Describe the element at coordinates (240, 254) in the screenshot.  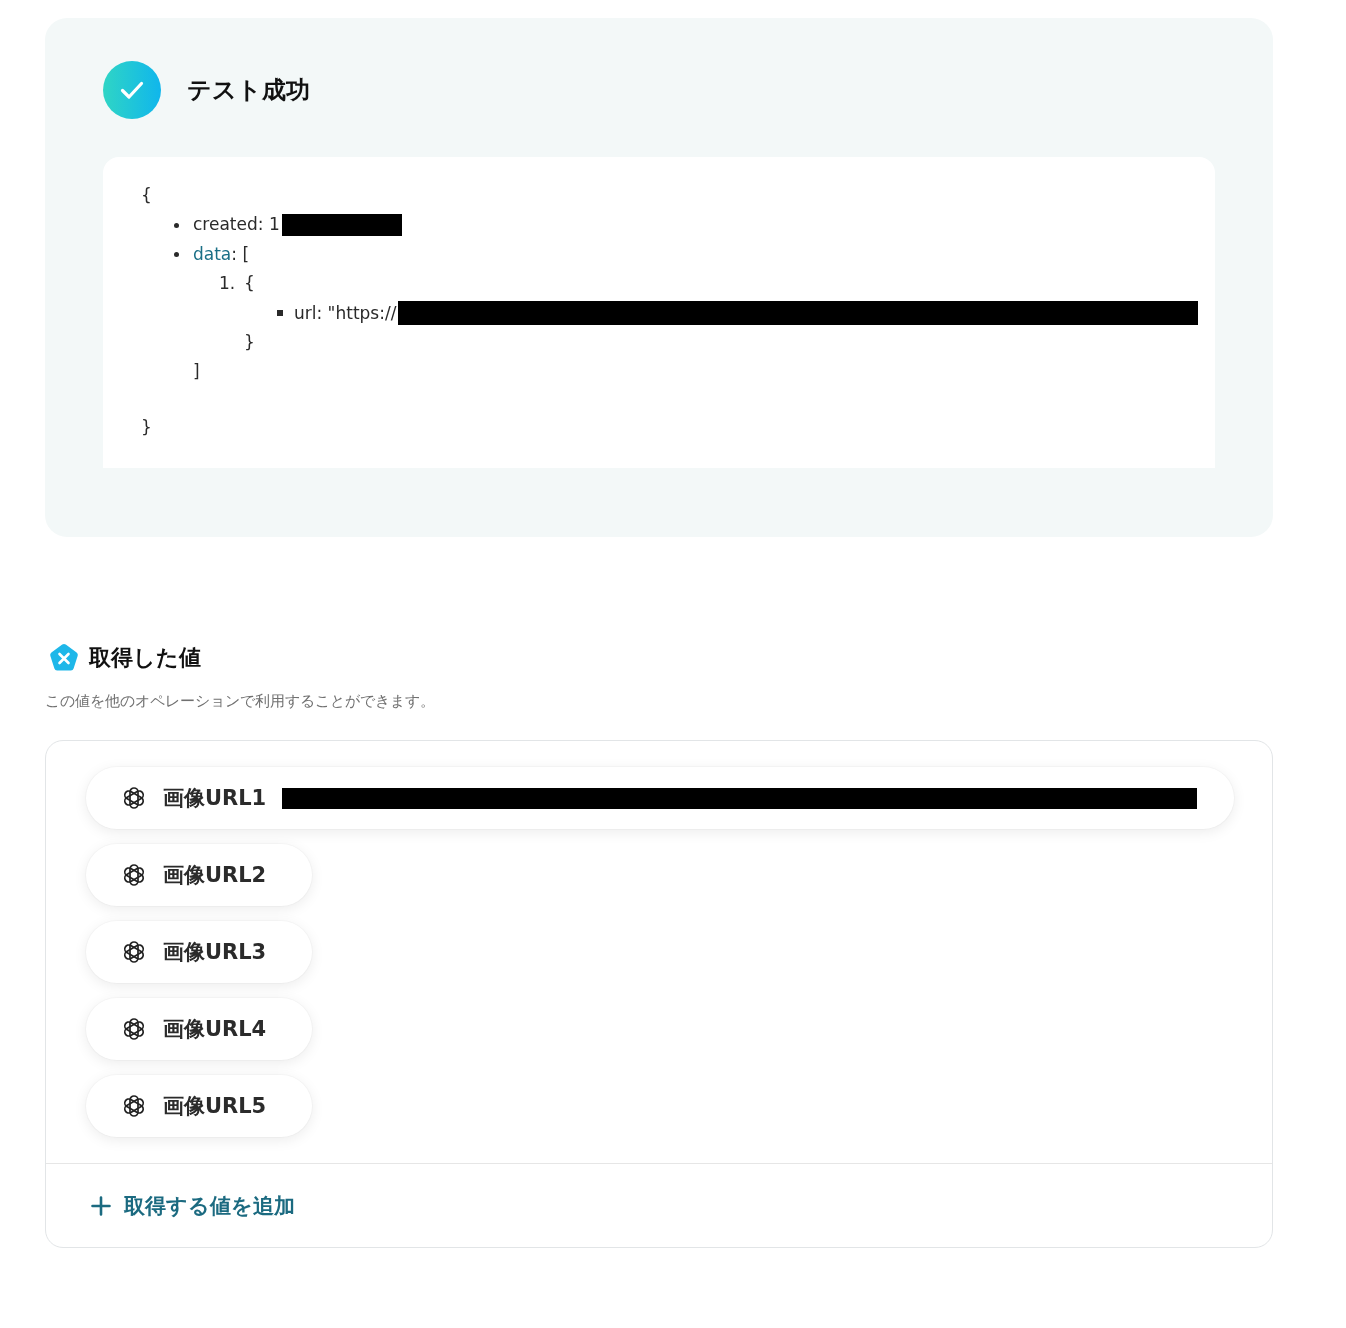
I see `code-text: : [` at that location.